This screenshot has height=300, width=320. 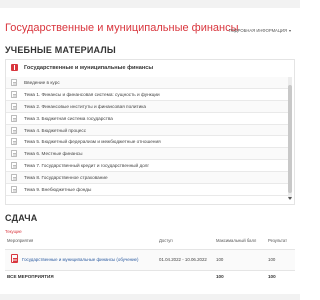 I want to click on materials-header-label: Государственные и муниципальные финансы, so click(x=89, y=67).